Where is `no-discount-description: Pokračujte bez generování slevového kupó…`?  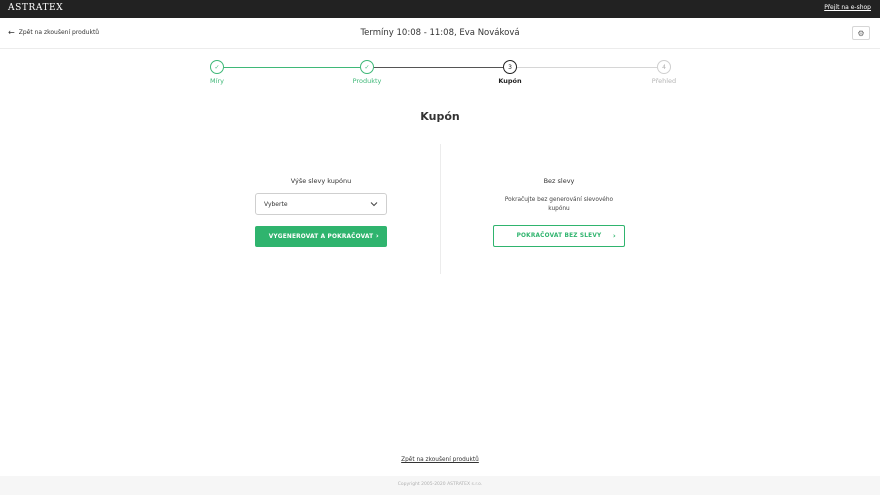 no-discount-description: Pokračujte bez generování slevového kupó… is located at coordinates (559, 205).